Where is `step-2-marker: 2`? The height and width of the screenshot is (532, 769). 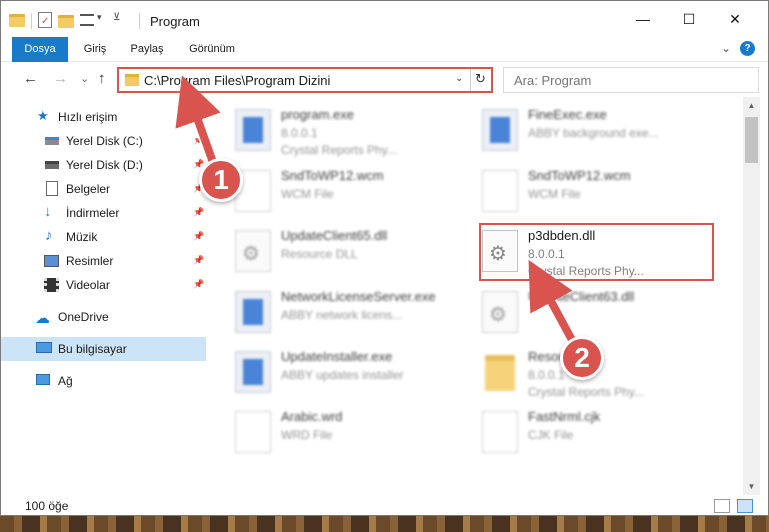
step-2-marker: 2 is located at coordinates (582, 358).